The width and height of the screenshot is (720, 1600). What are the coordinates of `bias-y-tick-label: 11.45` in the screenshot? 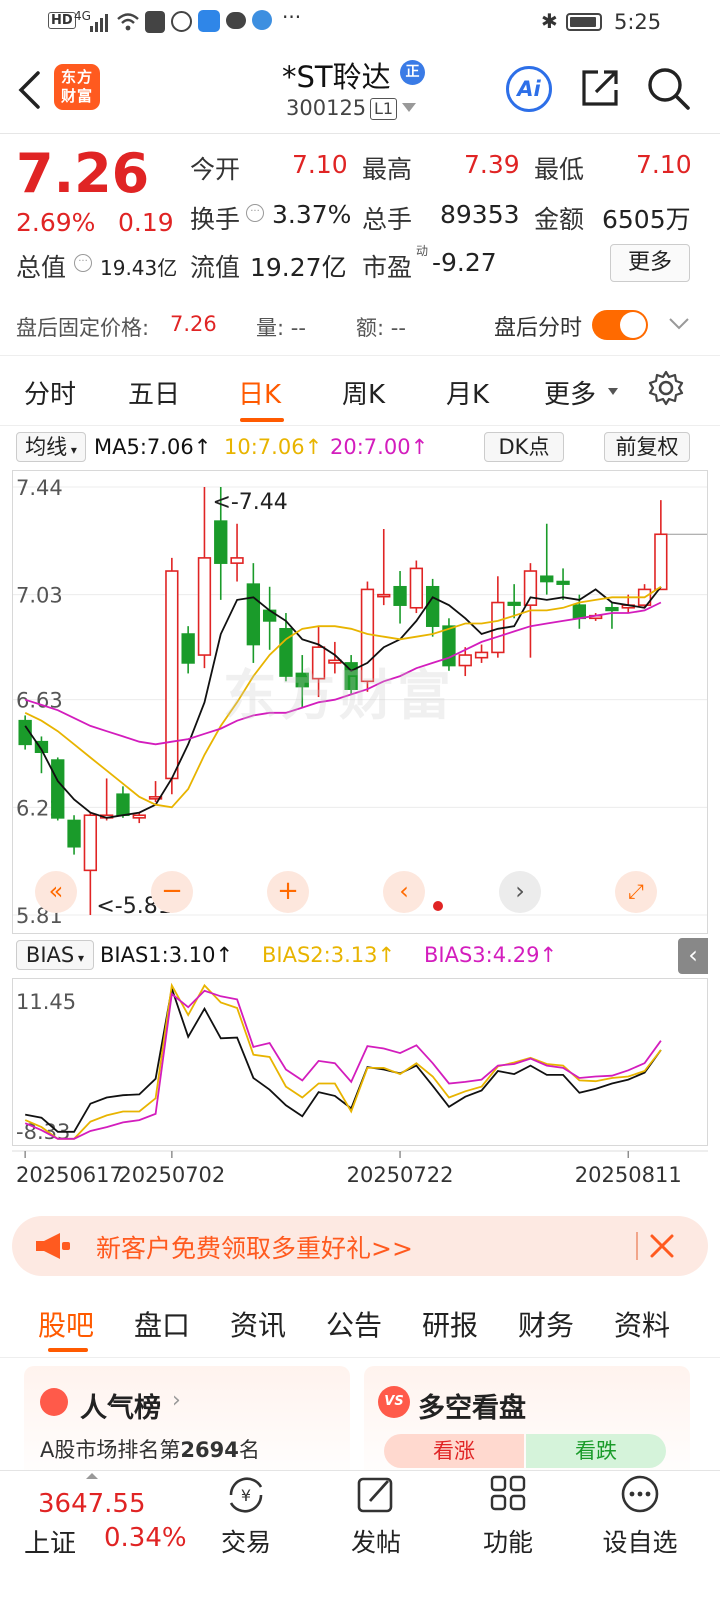 It's located at (46, 1002).